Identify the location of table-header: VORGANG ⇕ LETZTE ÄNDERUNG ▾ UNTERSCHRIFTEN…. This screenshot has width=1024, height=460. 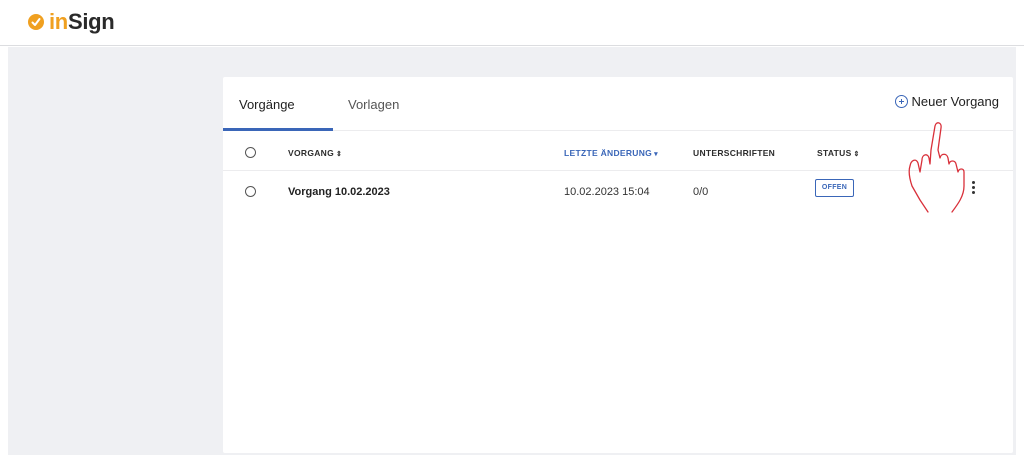
(618, 152).